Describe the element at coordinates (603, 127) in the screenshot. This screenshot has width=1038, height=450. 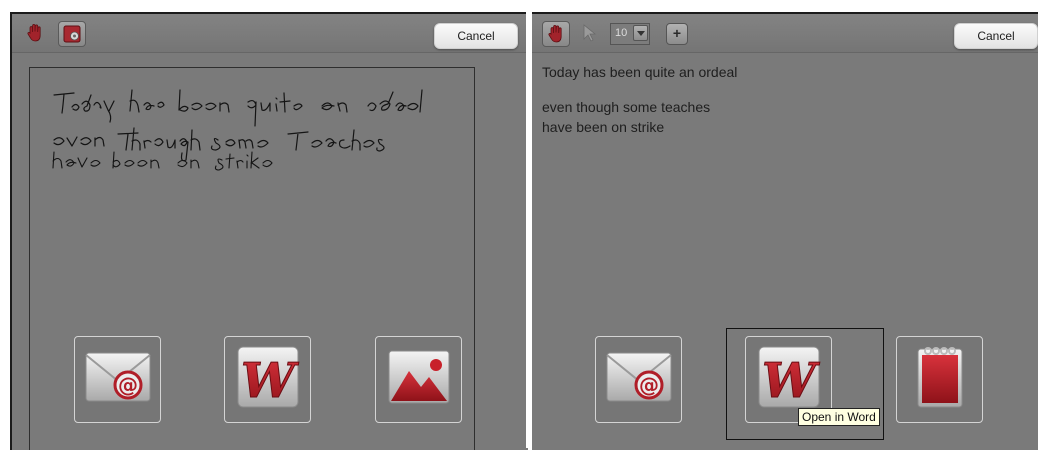
I see `text-line: have been on strike` at that location.